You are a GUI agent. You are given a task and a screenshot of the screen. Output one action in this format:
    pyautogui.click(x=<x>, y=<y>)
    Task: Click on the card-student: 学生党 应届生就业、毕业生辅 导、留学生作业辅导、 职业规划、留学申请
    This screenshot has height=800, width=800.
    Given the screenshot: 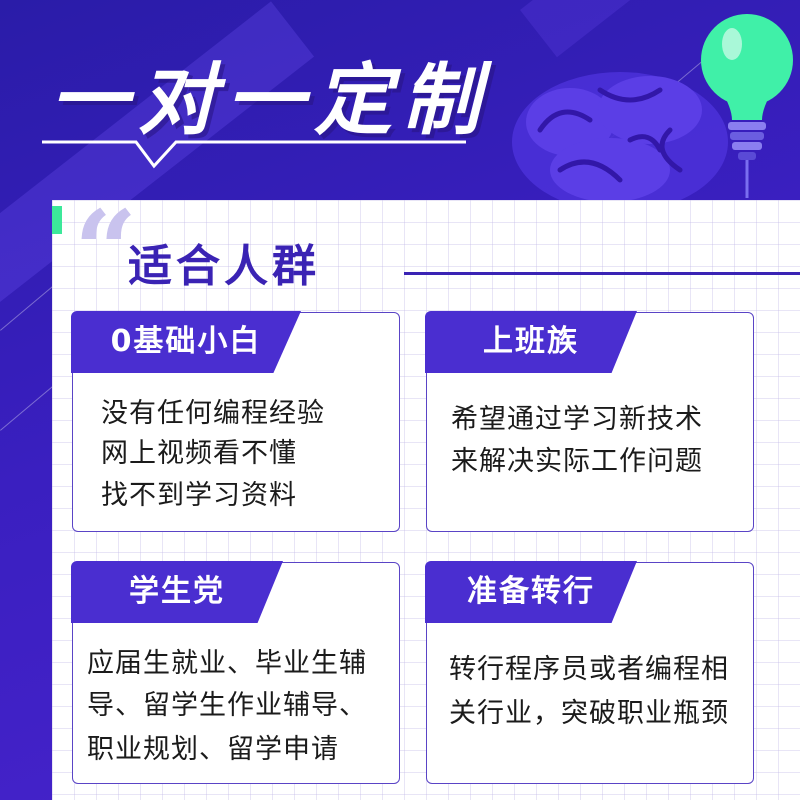 What is the action you would take?
    pyautogui.click(x=235, y=672)
    